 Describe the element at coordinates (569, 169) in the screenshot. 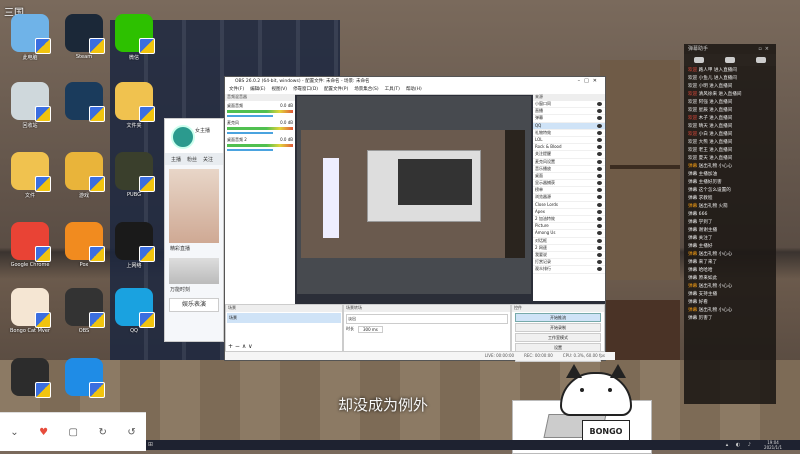

I see `source-item: 音乐播放` at that location.